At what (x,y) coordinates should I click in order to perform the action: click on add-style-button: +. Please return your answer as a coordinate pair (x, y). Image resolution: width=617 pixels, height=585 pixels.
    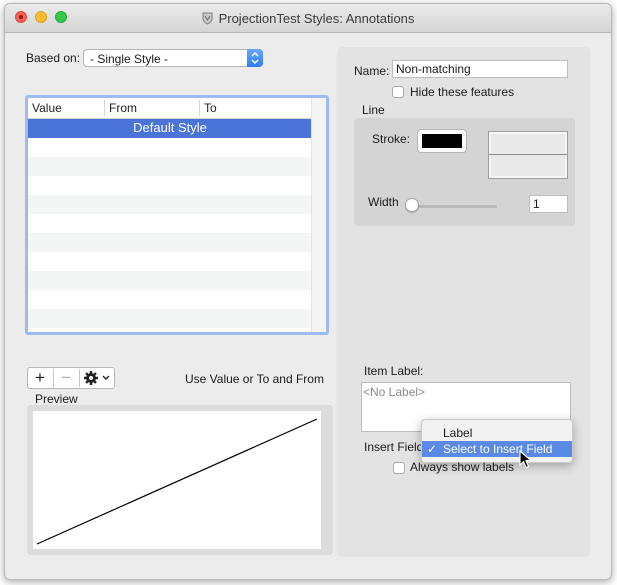
    Looking at the image, I should click on (40, 378).